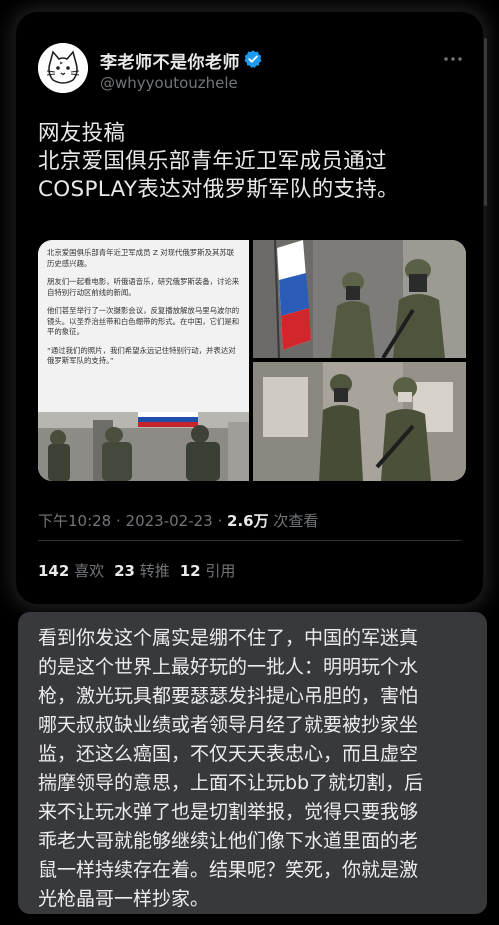 Image resolution: width=499 pixels, height=925 pixels. I want to click on more-options-icon, so click(453, 59).